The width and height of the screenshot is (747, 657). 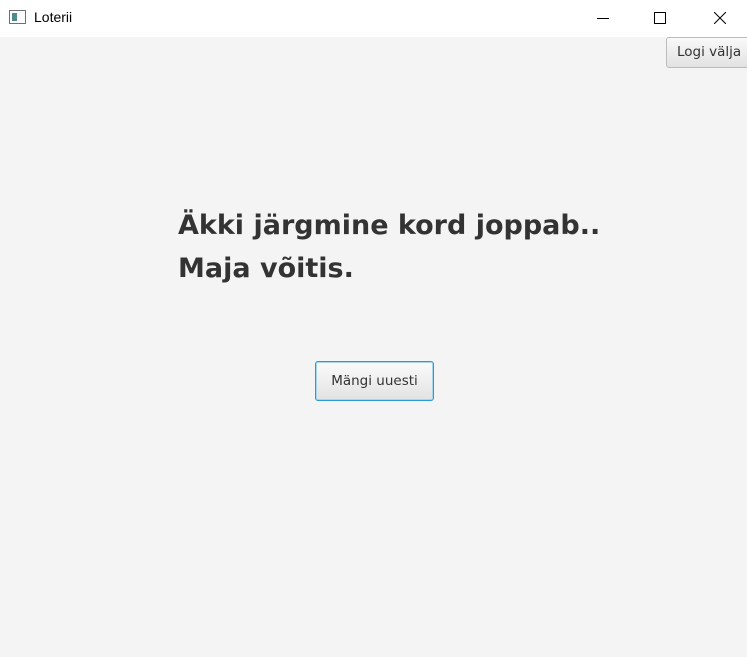 I want to click on minimize-button, so click(x=603, y=18).